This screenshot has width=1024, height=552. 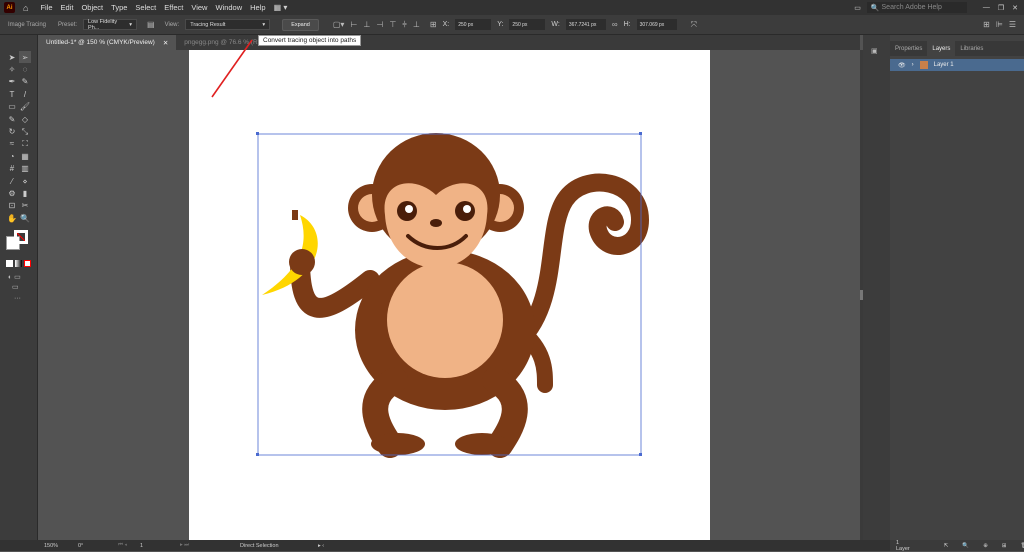 What do you see at coordinates (310, 40) in the screenshot?
I see `tooltip: Convert tracing object into paths` at bounding box center [310, 40].